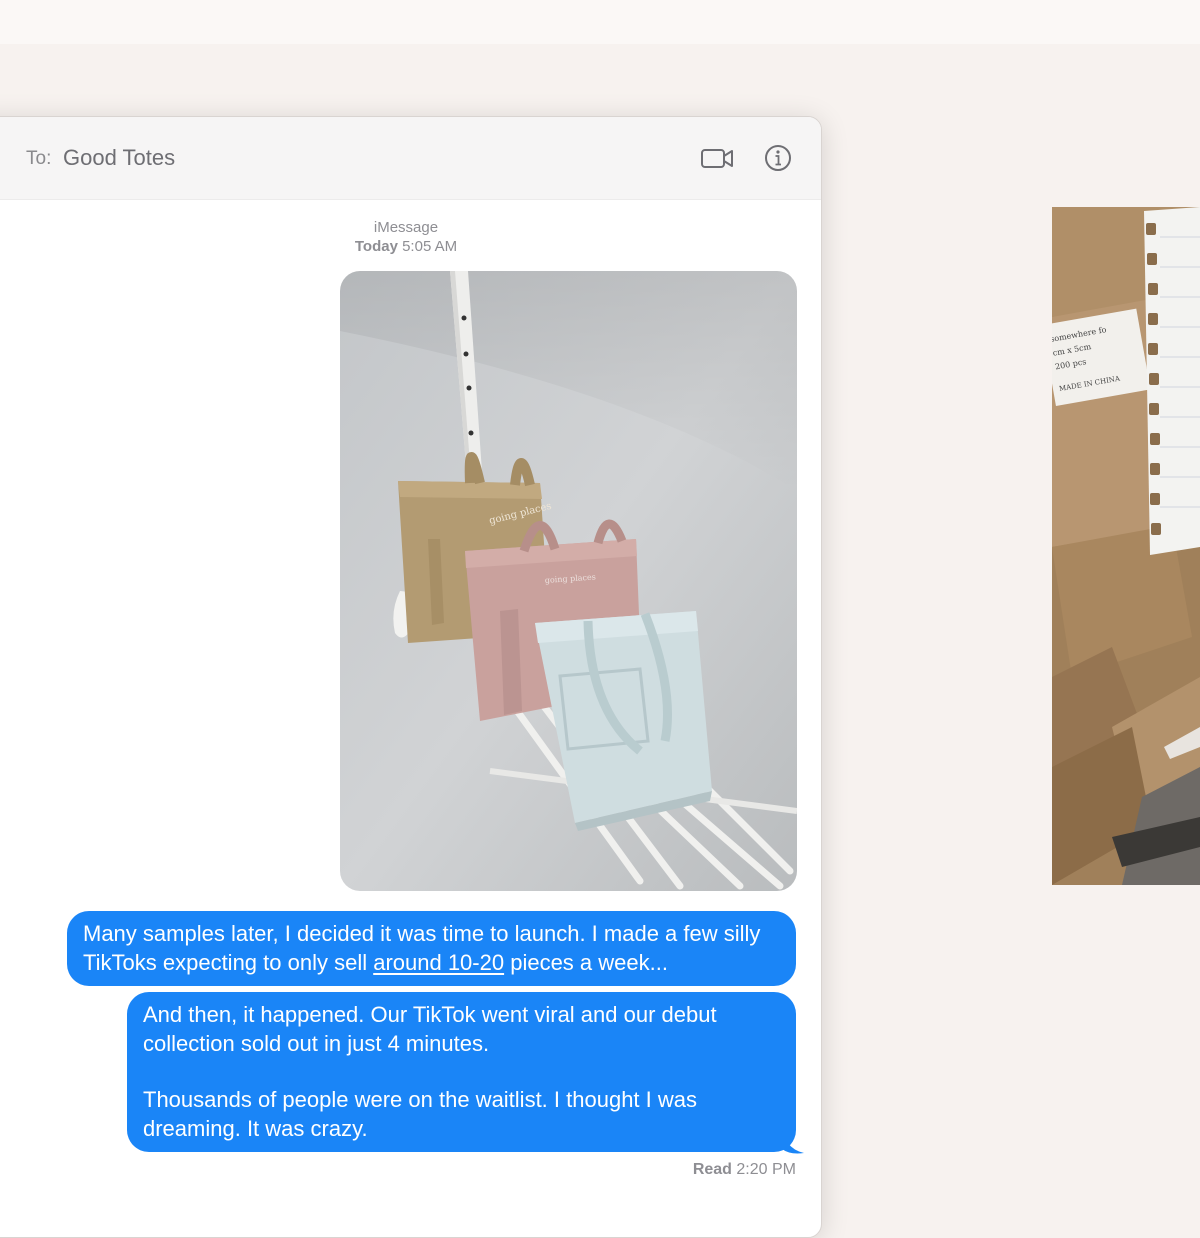  What do you see at coordinates (712, 1169) in the screenshot?
I see `read-status: Read` at bounding box center [712, 1169].